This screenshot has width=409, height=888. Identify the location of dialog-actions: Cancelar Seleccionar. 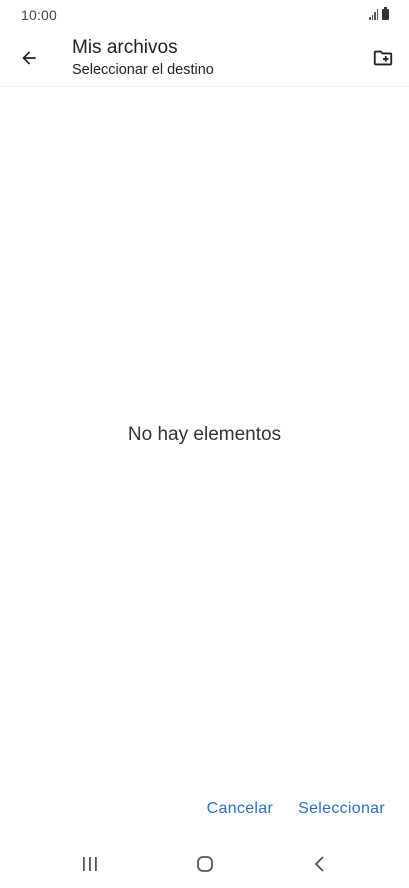
(296, 809).